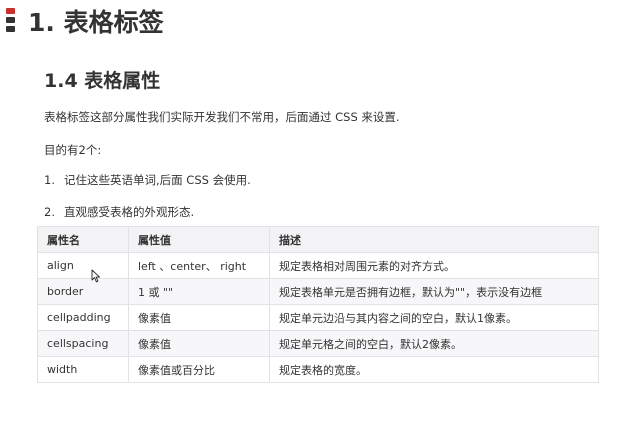 This screenshot has height=439, width=620. What do you see at coordinates (129, 212) in the screenshot?
I see `list-item-text: 直观感受表格的外观形态.` at bounding box center [129, 212].